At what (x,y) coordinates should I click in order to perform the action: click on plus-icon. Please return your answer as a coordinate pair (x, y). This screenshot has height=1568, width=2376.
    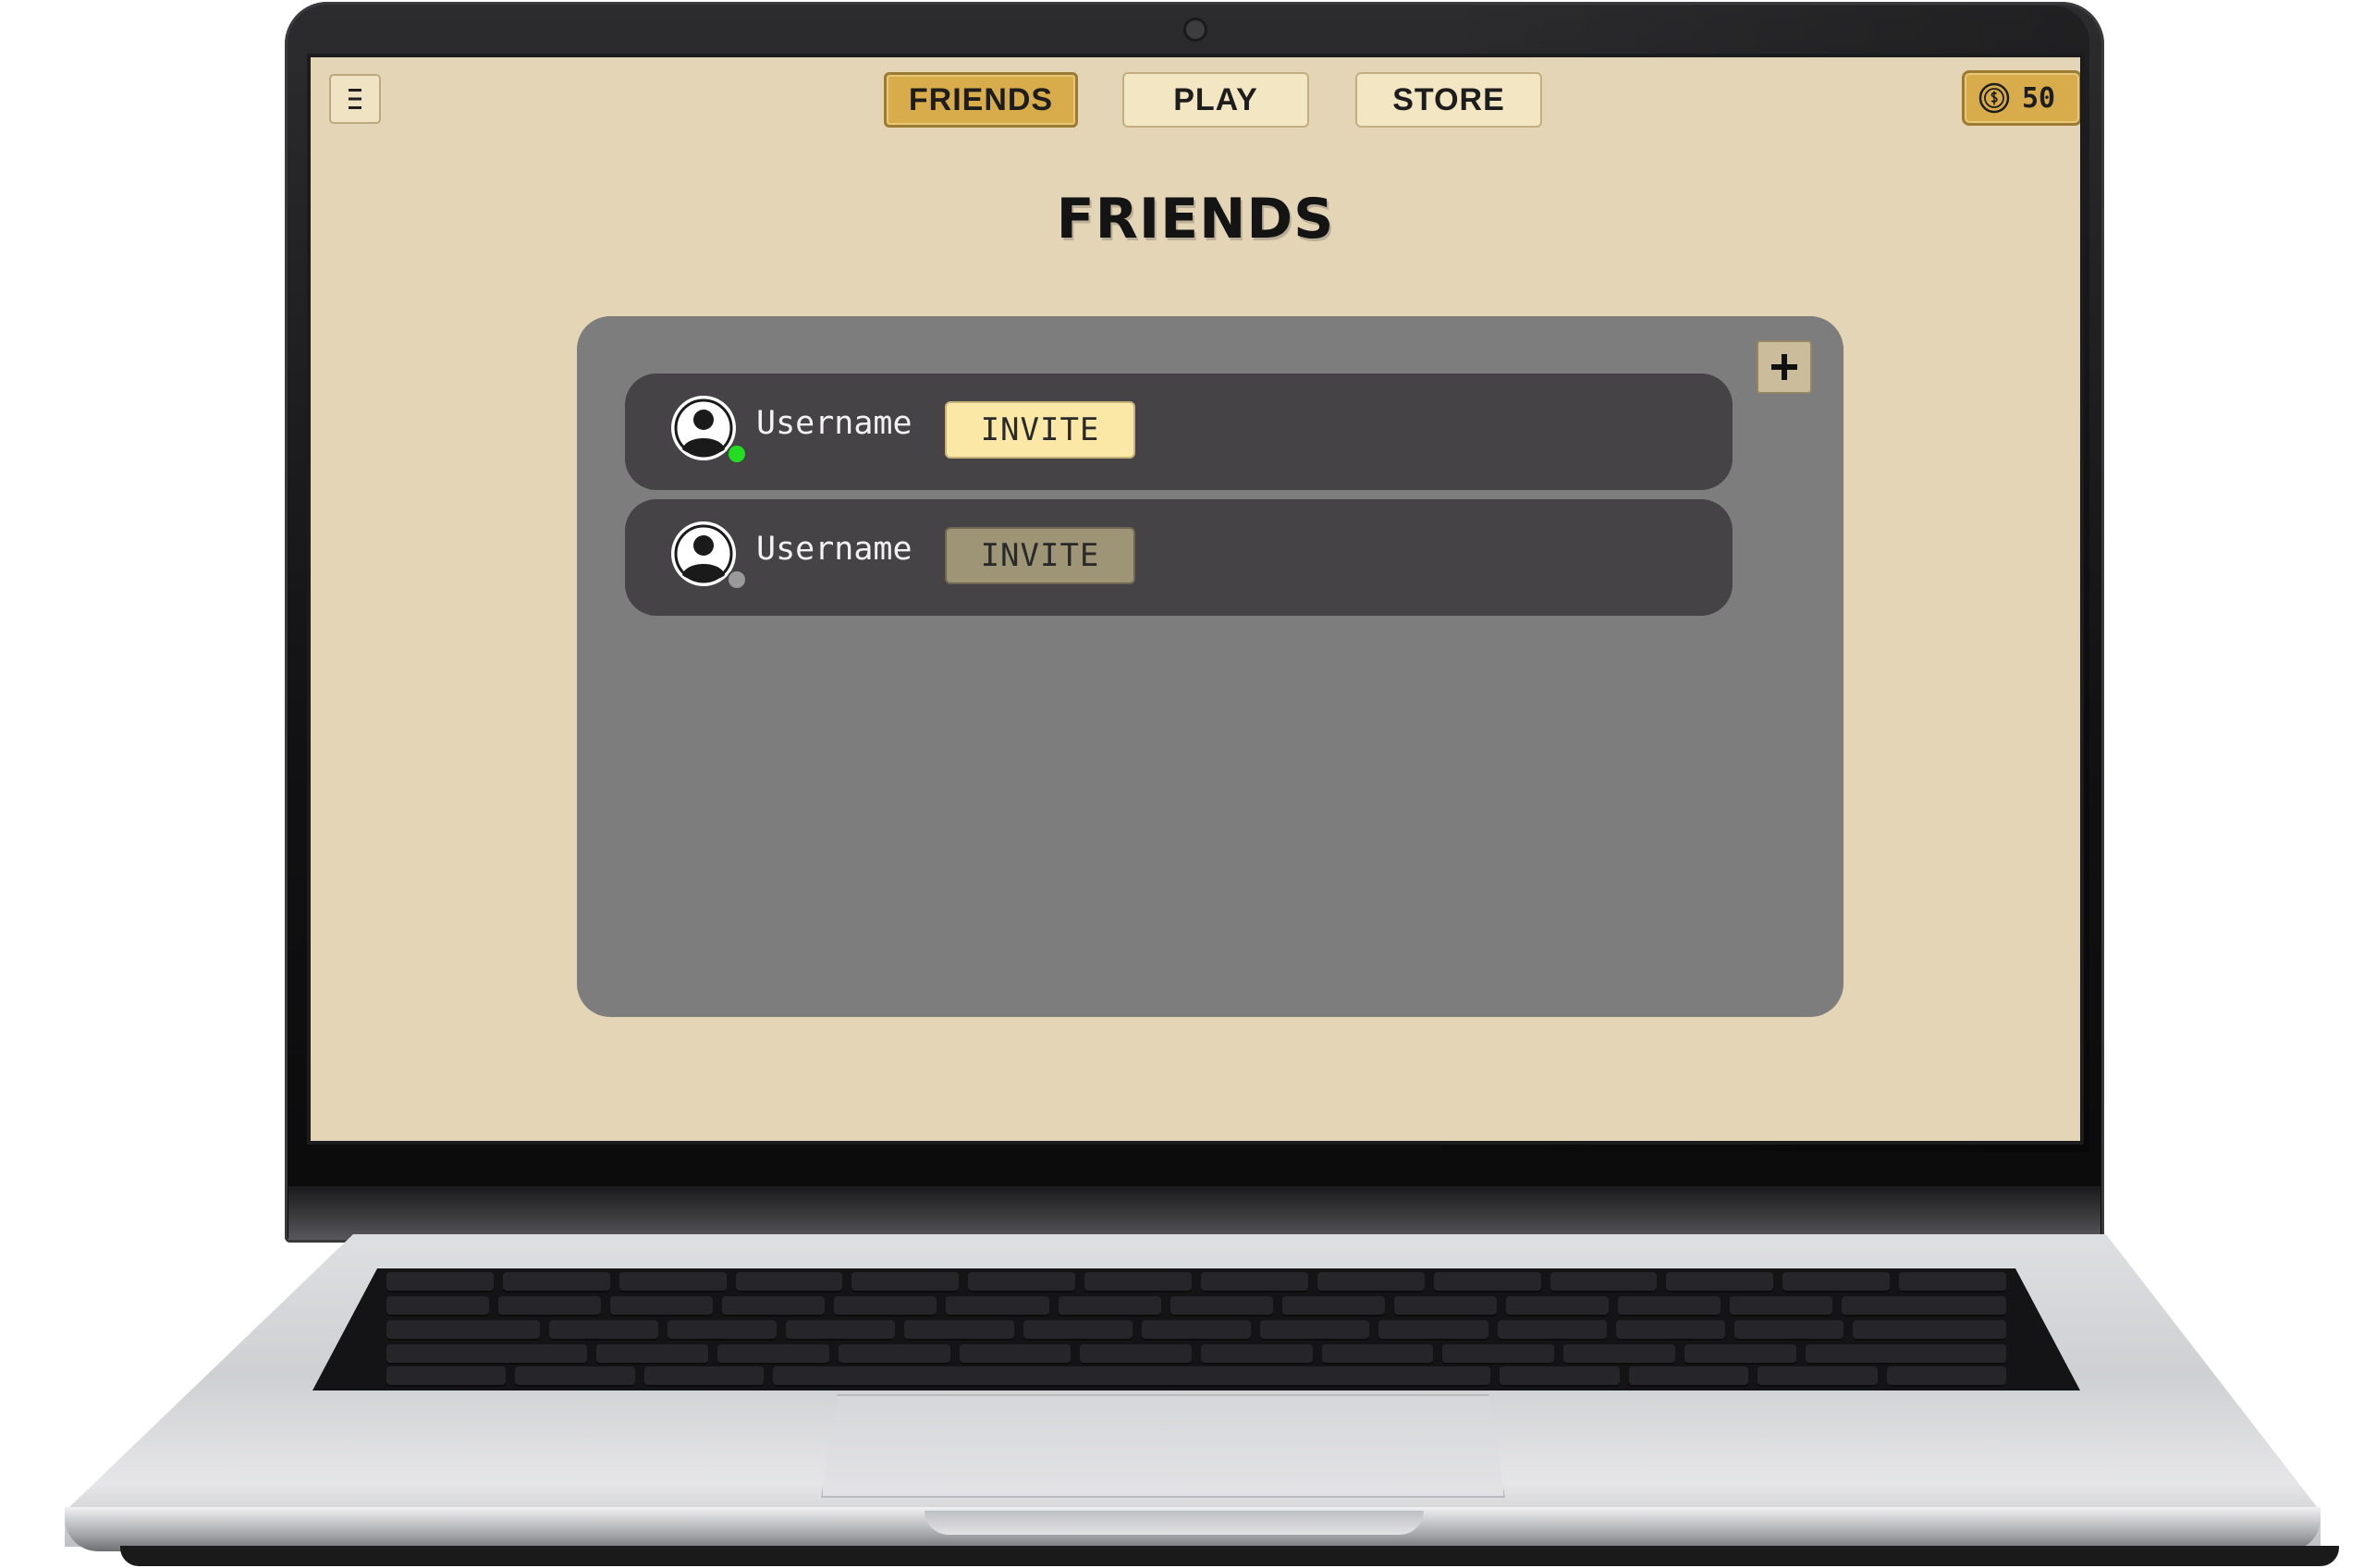
    Looking at the image, I should click on (1784, 367).